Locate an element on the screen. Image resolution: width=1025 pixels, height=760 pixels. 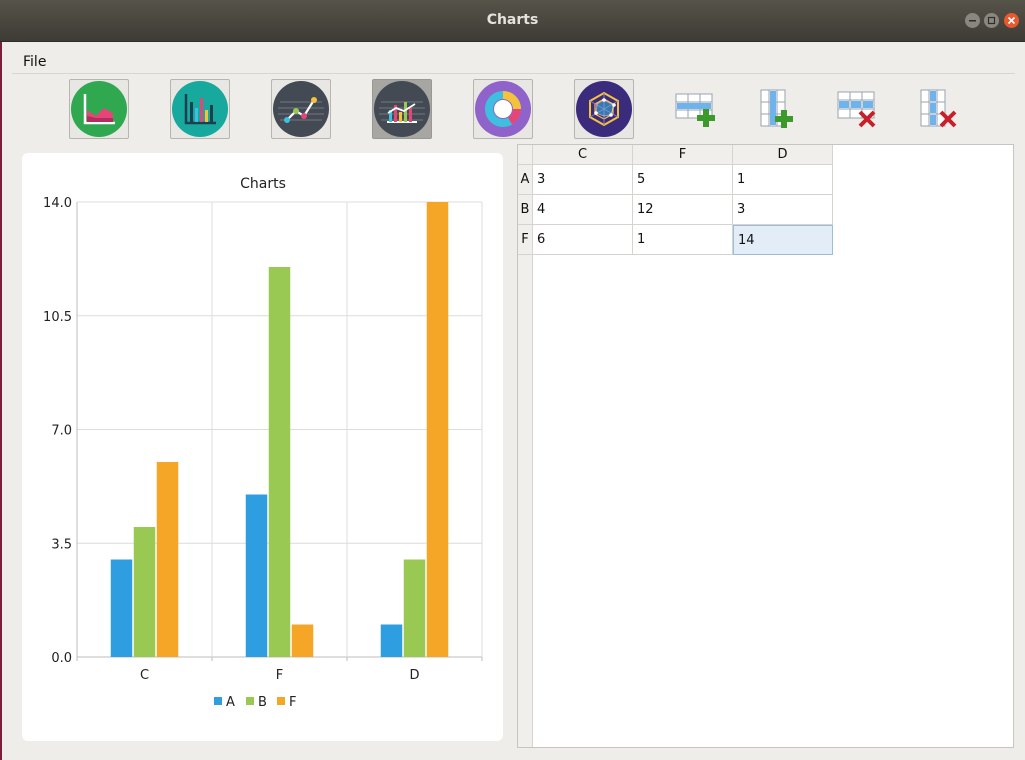
table-cell: 4 is located at coordinates (583, 210).